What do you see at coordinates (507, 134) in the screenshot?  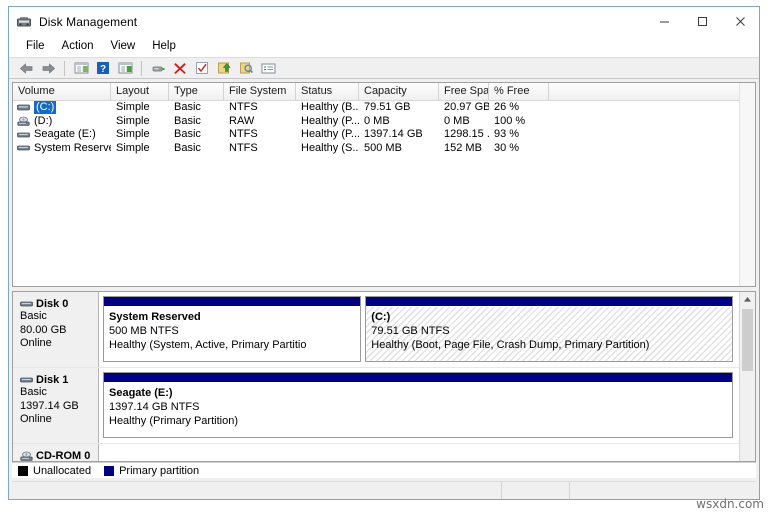 I see `percent-free-cell: 93 %` at bounding box center [507, 134].